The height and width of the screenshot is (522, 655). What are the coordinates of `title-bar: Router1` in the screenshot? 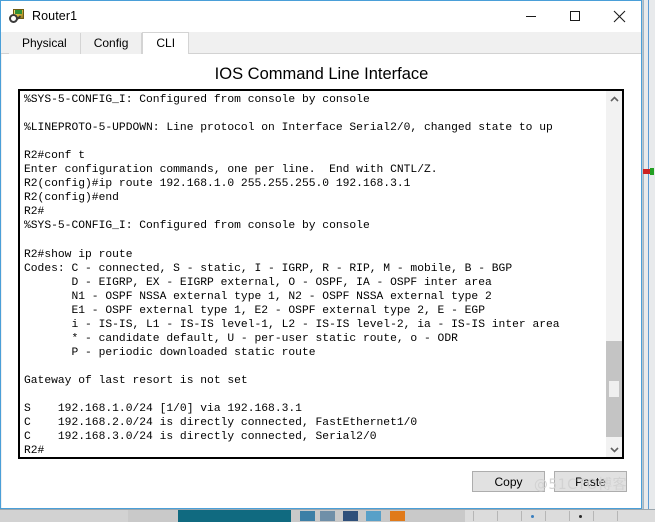 It's located at (321, 16).